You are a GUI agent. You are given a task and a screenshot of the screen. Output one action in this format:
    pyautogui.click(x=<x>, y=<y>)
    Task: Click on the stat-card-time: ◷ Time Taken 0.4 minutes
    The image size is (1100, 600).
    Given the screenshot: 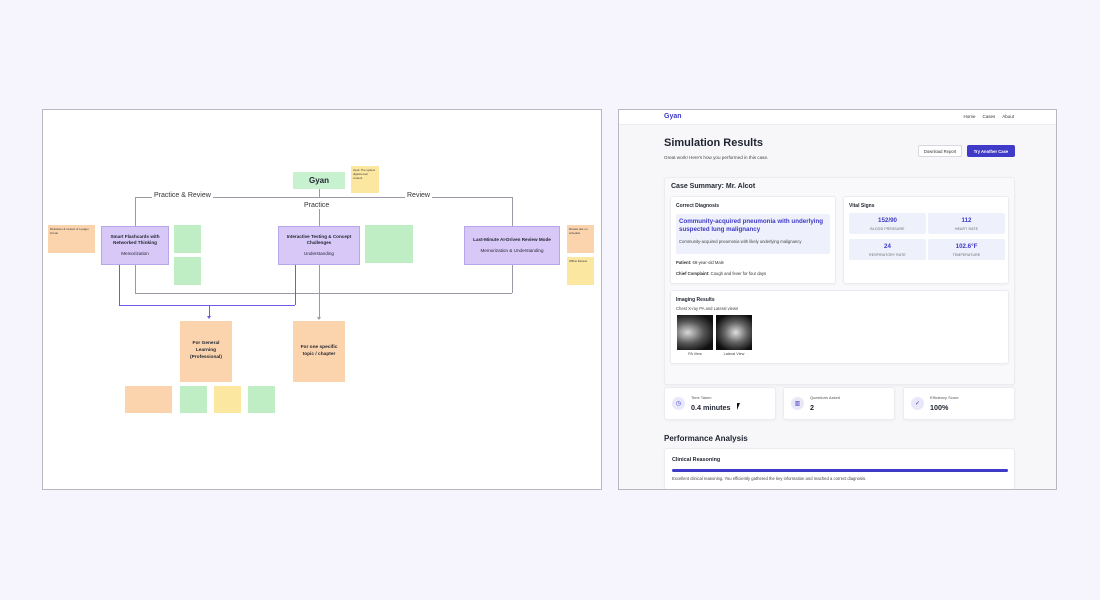 What is the action you would take?
    pyautogui.click(x=720, y=403)
    